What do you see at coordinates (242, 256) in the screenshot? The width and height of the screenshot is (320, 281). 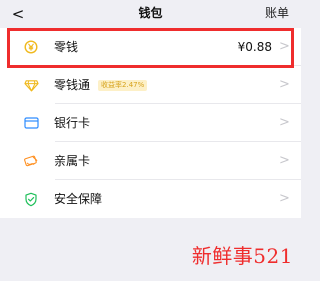 I see `watermark-text: 新鲜事521` at bounding box center [242, 256].